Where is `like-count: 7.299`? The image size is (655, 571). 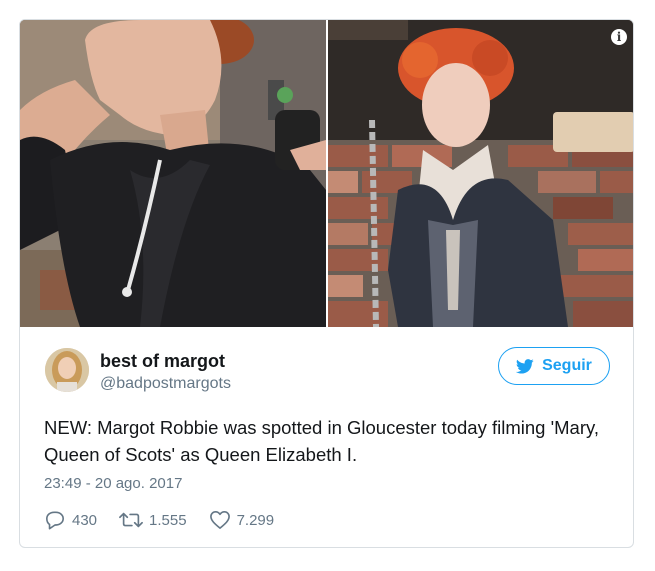 like-count: 7.299 is located at coordinates (255, 520).